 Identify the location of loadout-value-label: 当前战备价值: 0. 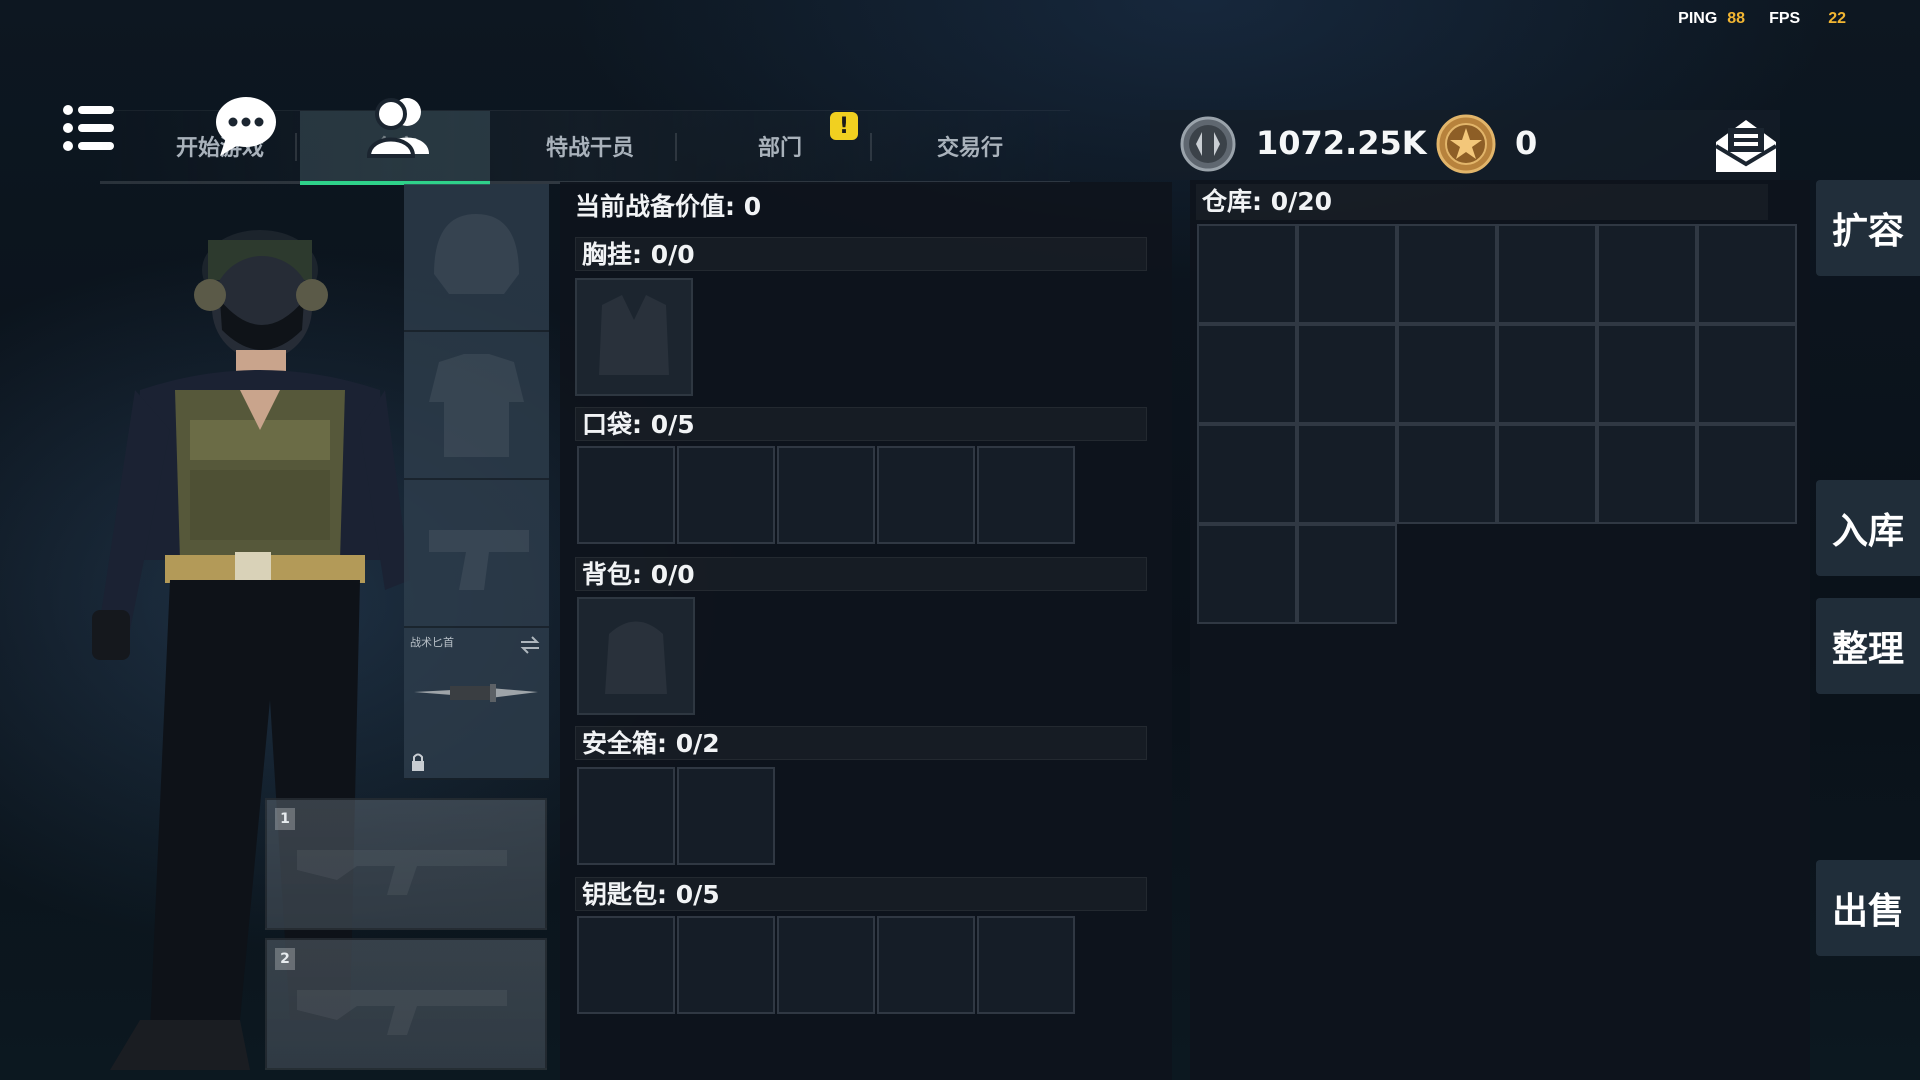
(668, 206).